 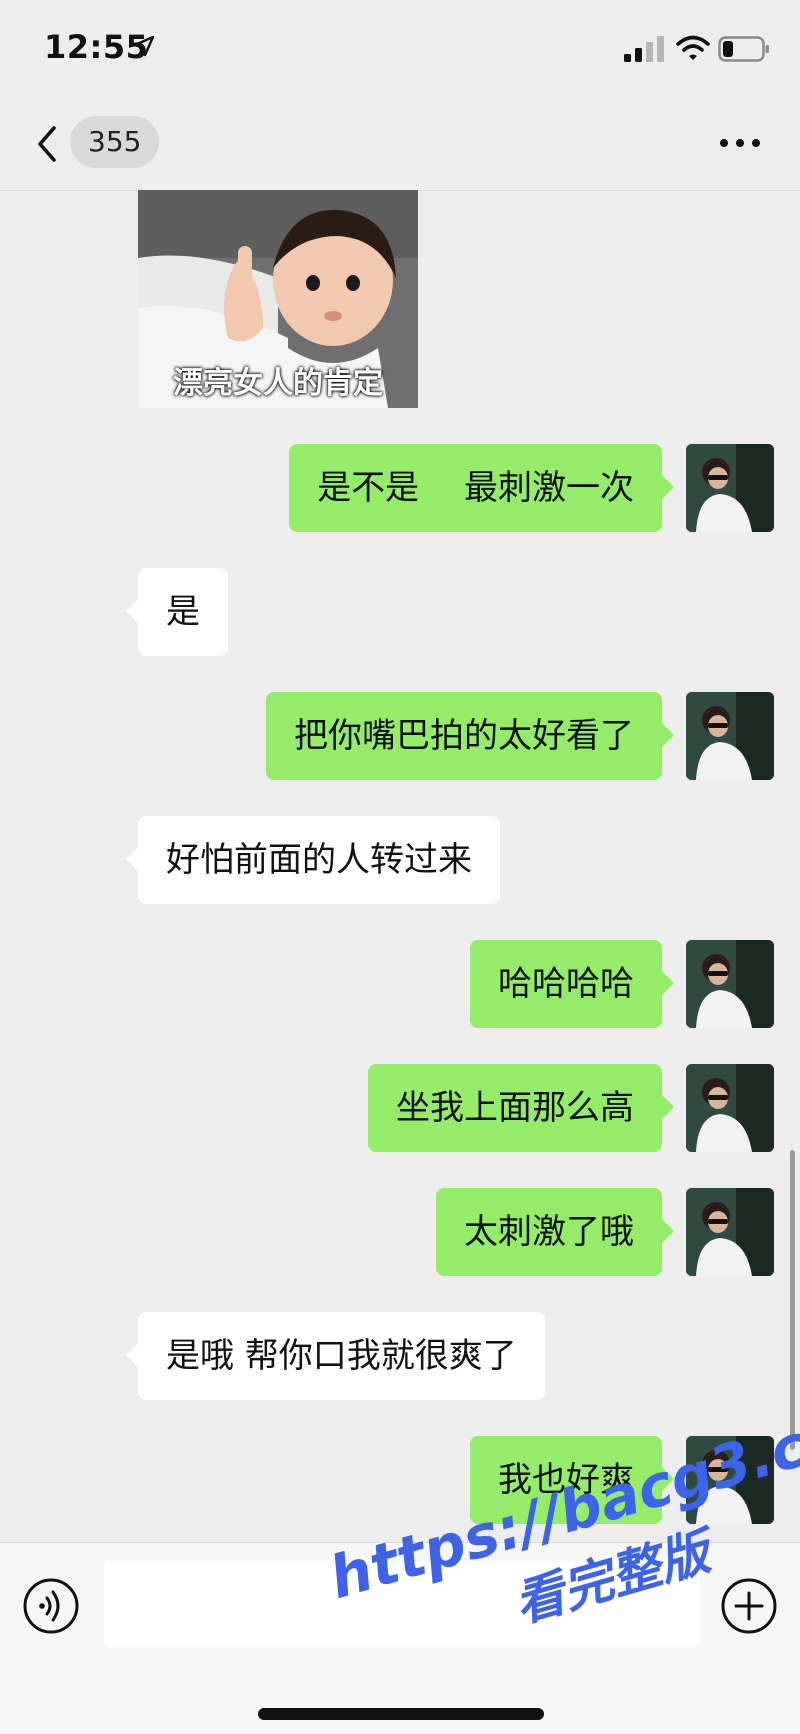 I want to click on message-row-sent: 太刺激了哦, so click(x=337, y=1232).